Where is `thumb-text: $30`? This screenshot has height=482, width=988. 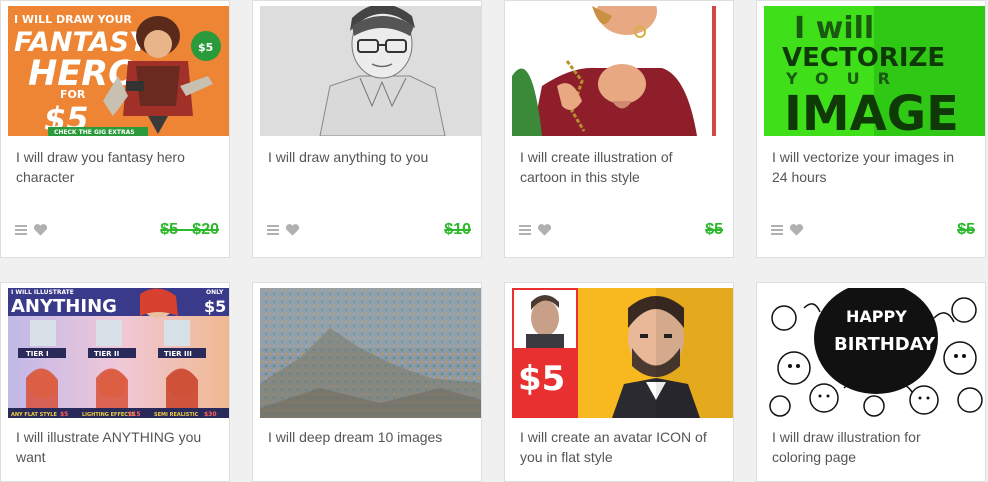 thumb-text: $30 is located at coordinates (210, 414).